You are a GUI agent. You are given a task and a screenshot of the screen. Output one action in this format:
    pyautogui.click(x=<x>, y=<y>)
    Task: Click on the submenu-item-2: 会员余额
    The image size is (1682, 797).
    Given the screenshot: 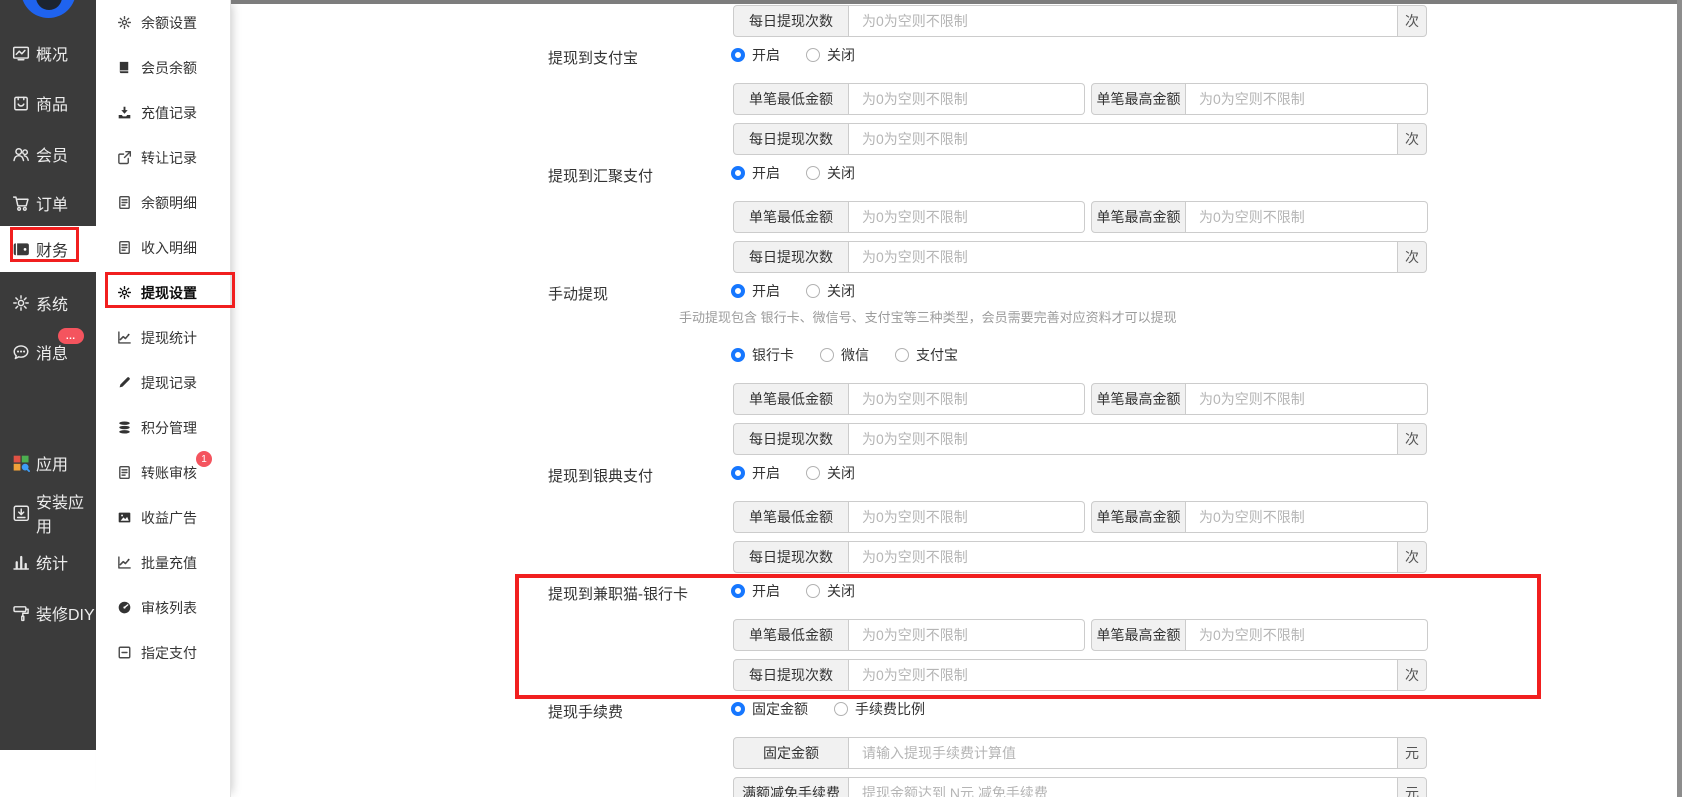 What is the action you would take?
    pyautogui.click(x=163, y=67)
    